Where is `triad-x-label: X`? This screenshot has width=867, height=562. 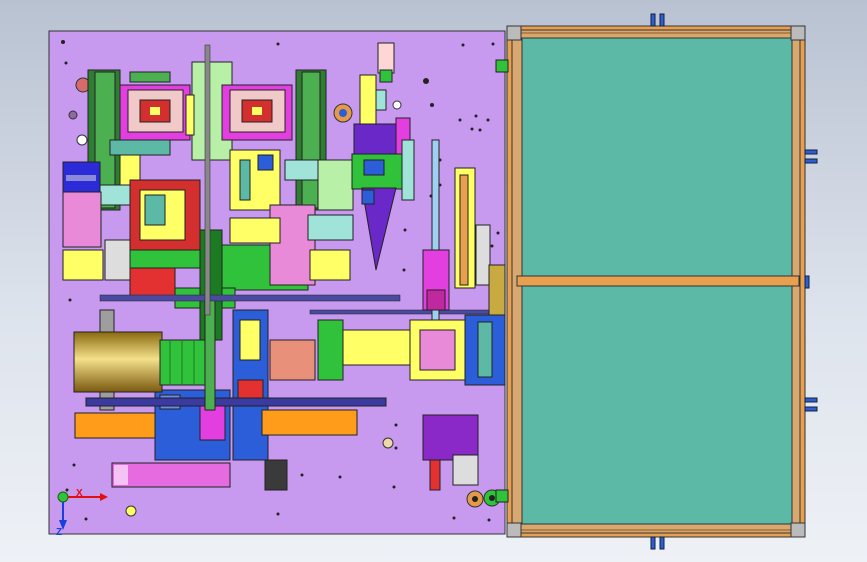
triad-x-label: X is located at coordinates (79, 493).